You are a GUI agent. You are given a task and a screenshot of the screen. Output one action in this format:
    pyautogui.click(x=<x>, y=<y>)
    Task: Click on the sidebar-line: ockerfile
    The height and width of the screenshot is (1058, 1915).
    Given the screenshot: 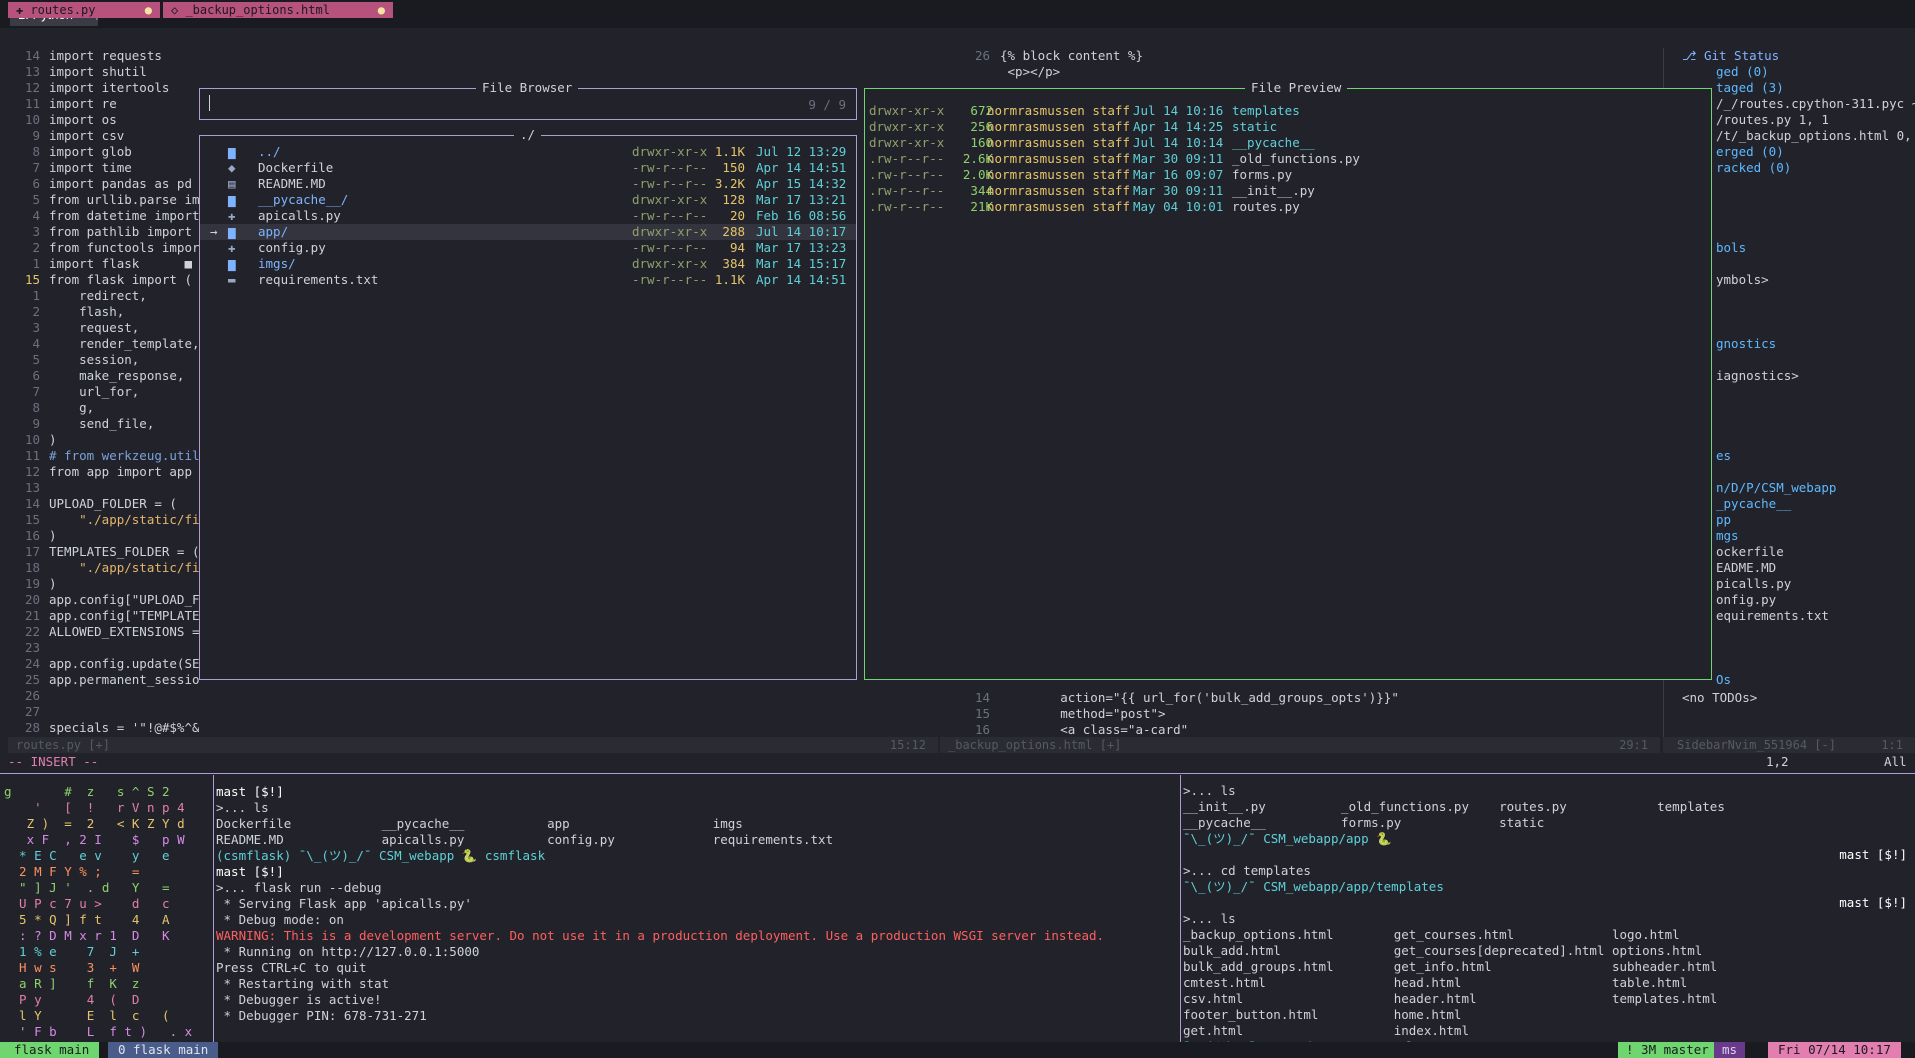 What is the action you would take?
    pyautogui.click(x=1750, y=552)
    